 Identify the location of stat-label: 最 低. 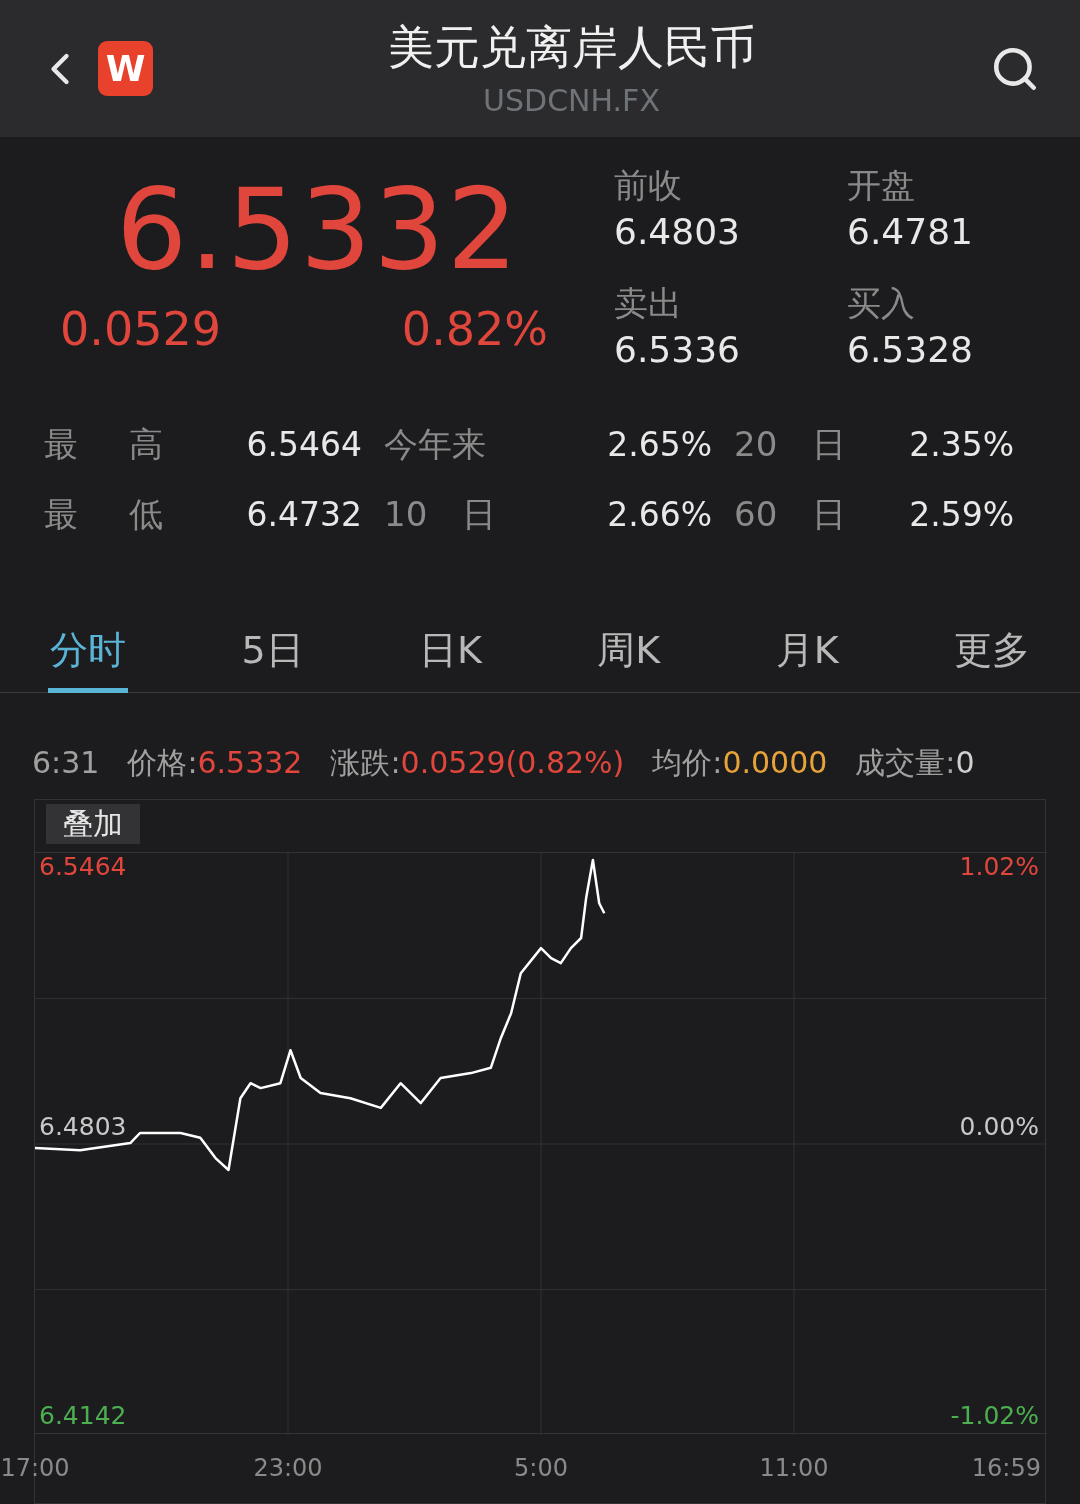
(104, 514).